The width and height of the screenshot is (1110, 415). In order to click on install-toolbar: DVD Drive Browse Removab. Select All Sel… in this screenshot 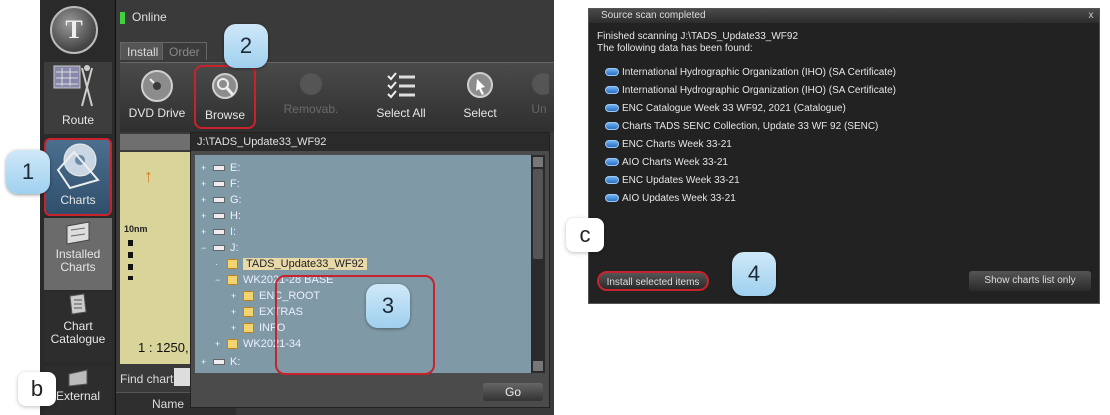, I will do `click(337, 97)`.